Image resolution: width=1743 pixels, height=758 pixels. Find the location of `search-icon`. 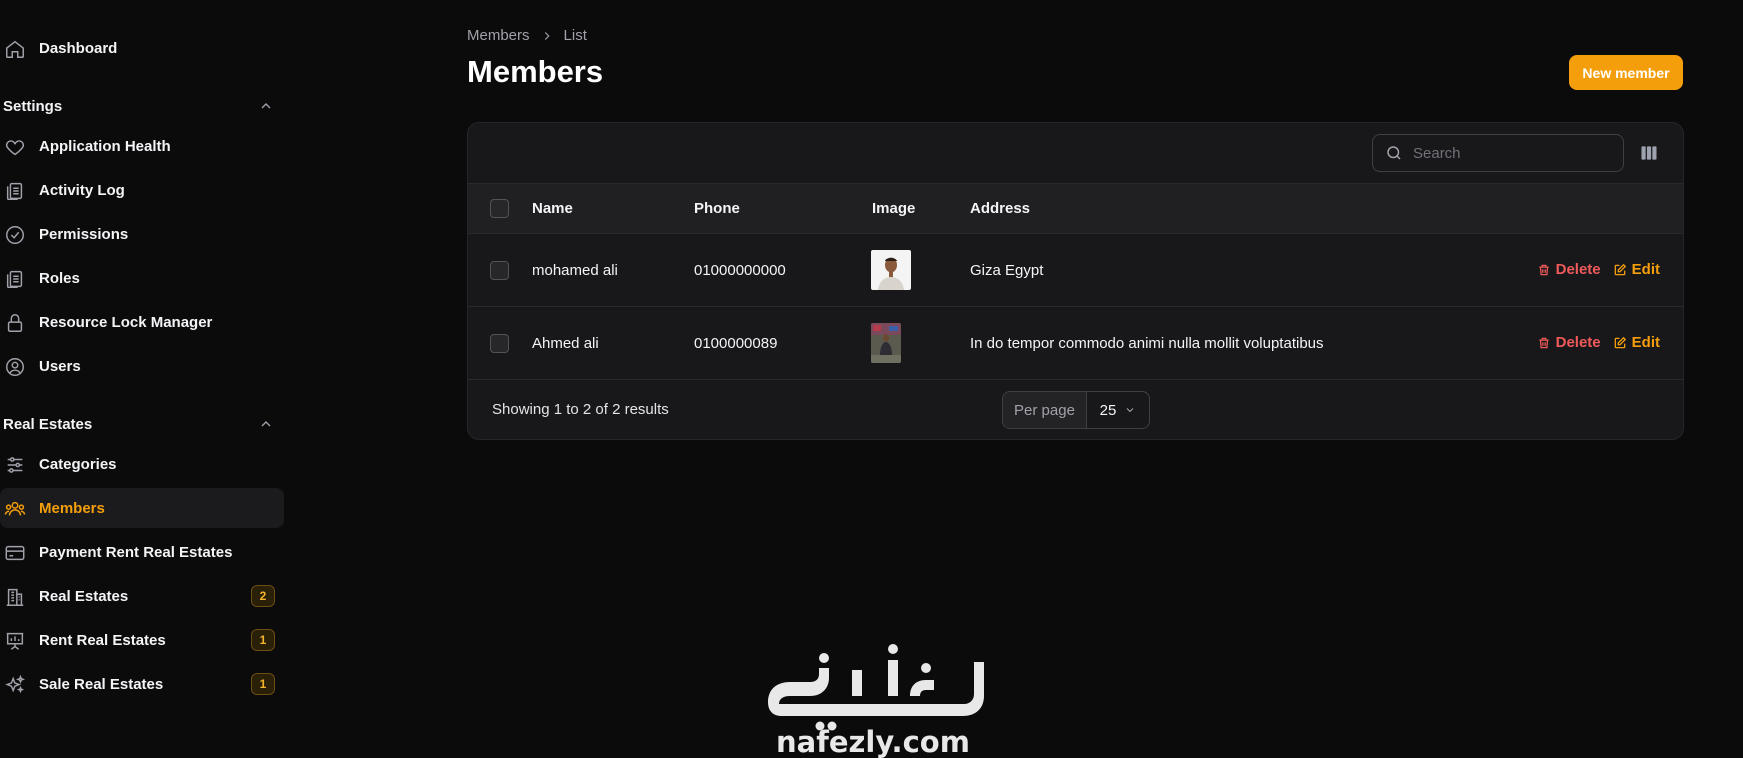

search-icon is located at coordinates (1394, 153).